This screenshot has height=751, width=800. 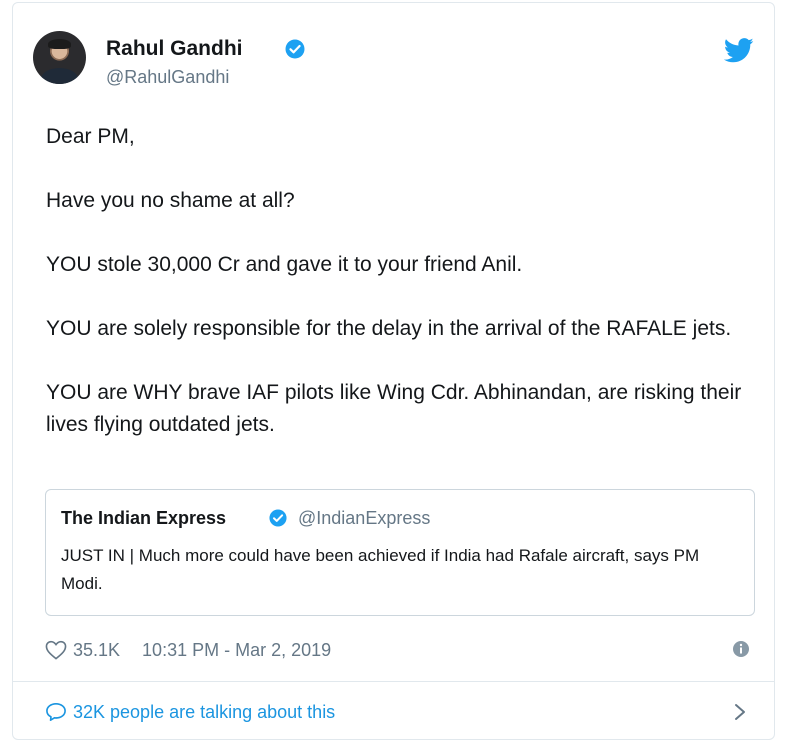 I want to click on tweet-paragraph: Dear PM,, so click(x=90, y=136).